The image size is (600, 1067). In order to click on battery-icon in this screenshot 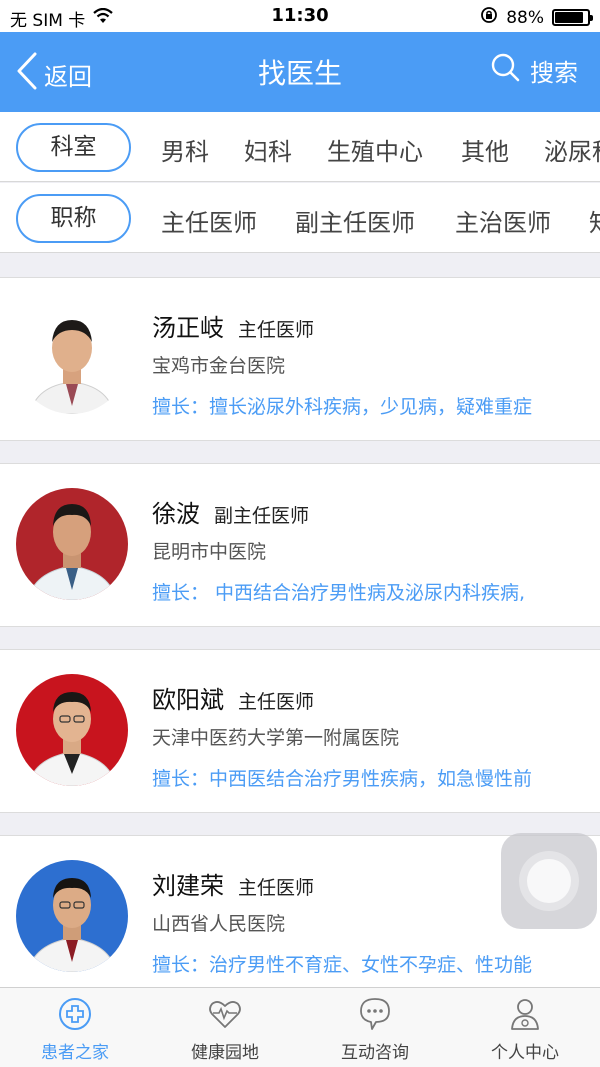, I will do `click(572, 17)`.